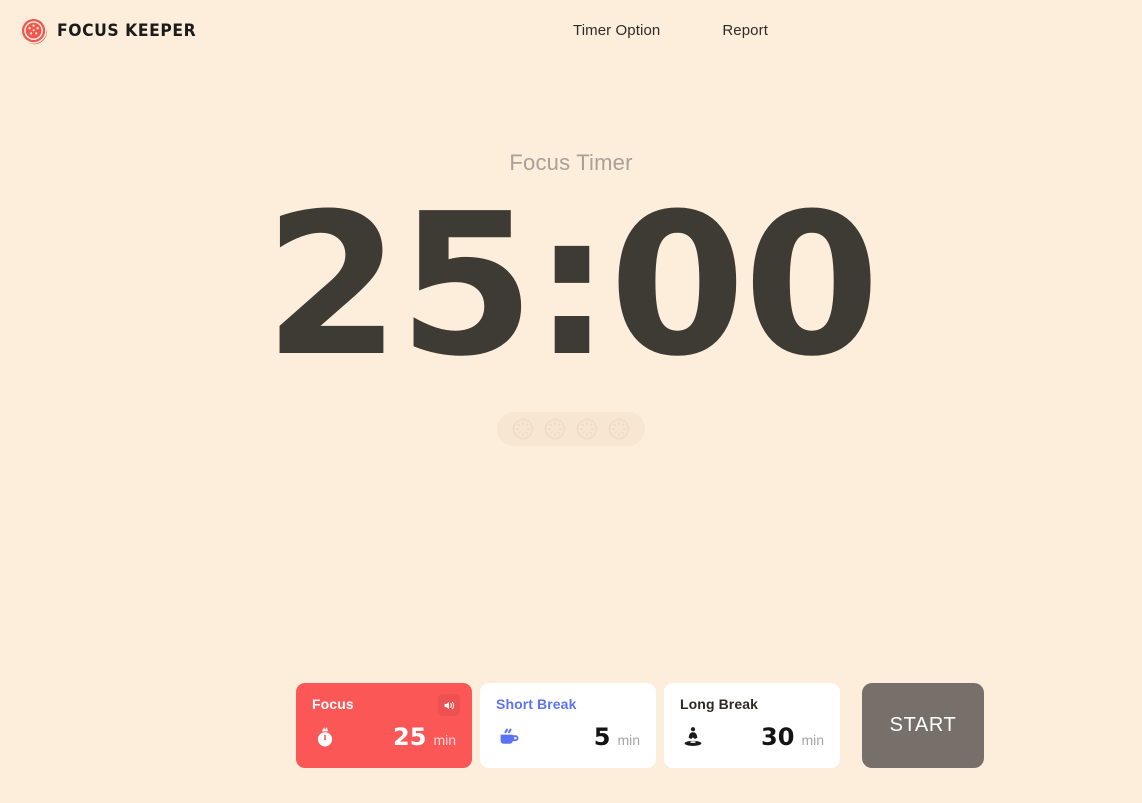  I want to click on mode-label-short-break: Short Break, so click(536, 704).